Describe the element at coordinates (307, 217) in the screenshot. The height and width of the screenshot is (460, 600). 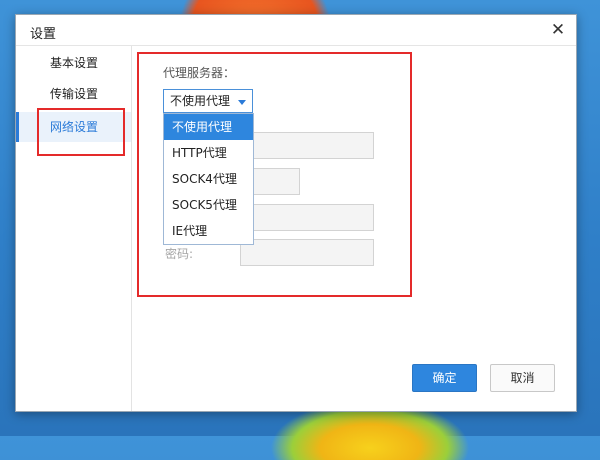
I see `proxy-username-field` at that location.